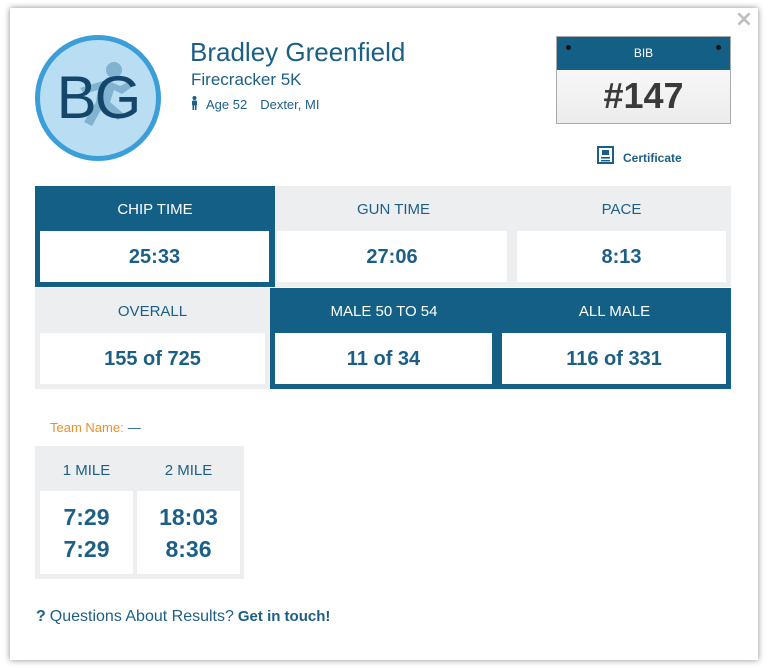  What do you see at coordinates (41, 616) in the screenshot?
I see `question-mark-icon: ?` at bounding box center [41, 616].